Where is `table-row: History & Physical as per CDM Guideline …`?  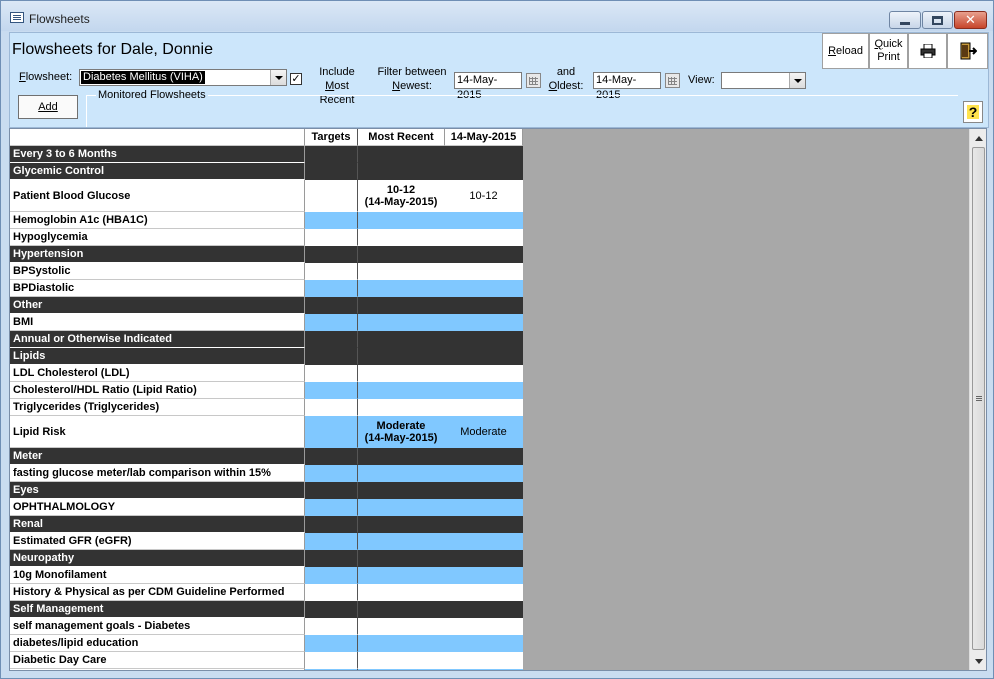
table-row: History & Physical as per CDM Guideline … is located at coordinates (266, 592).